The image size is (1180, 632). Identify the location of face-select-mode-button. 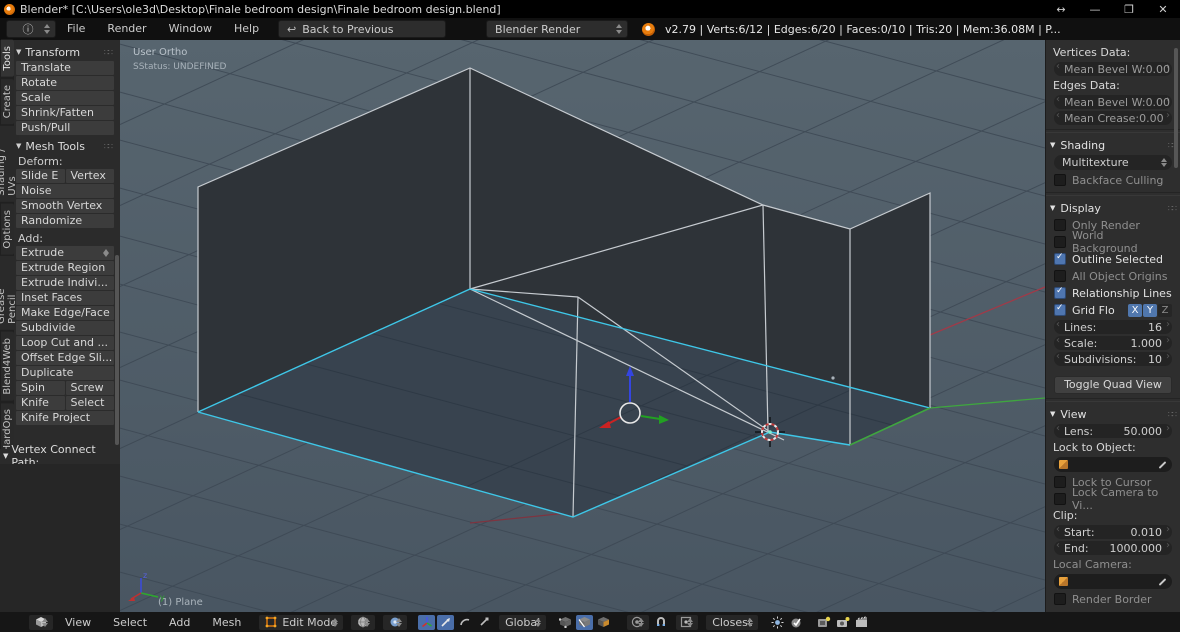
(603, 622).